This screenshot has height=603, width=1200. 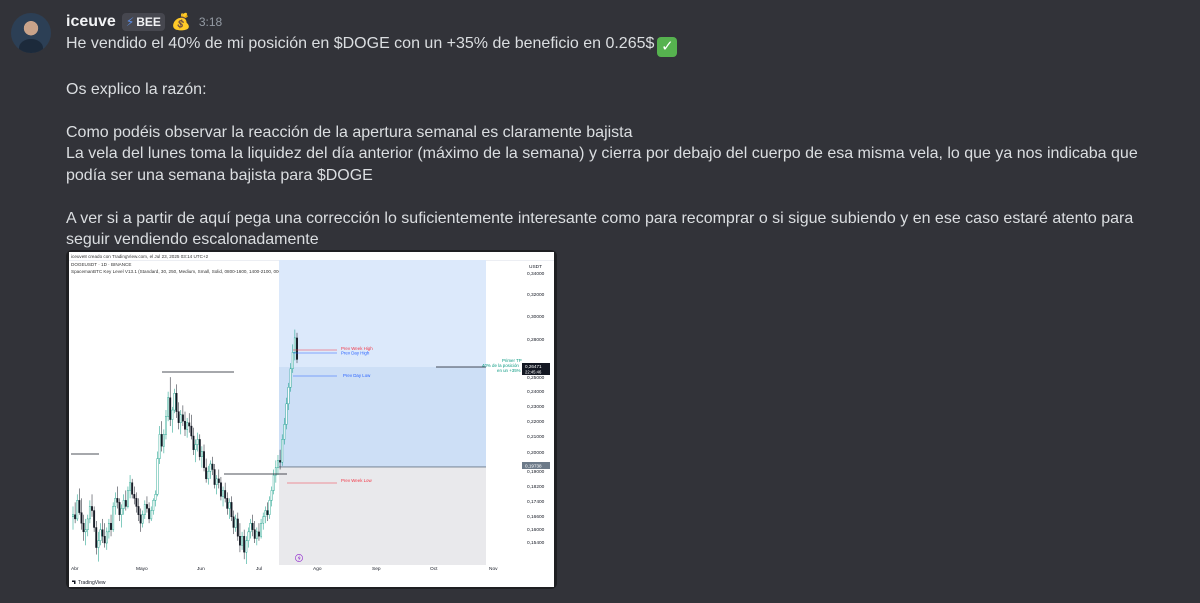 I want to click on message-header: iceuve ⚡ BEE 💰 3:18, so click(x=144, y=22).